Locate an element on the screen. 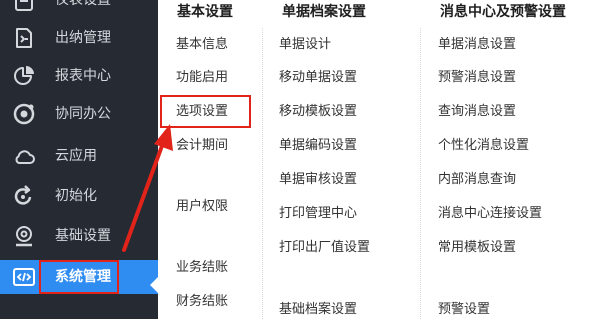 This screenshot has height=319, width=602. sidebar-item-label: 报表中心 is located at coordinates (83, 76).